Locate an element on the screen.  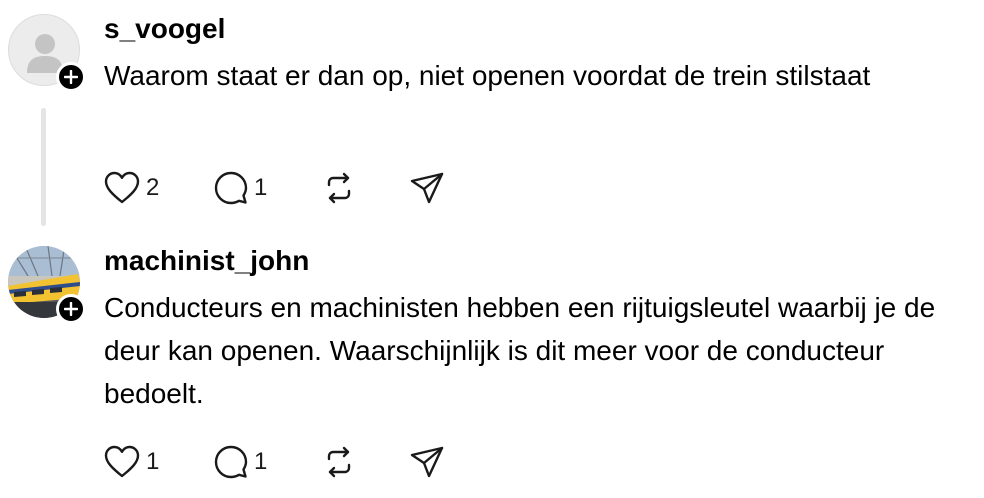
like-button: 1 is located at coordinates (131, 462).